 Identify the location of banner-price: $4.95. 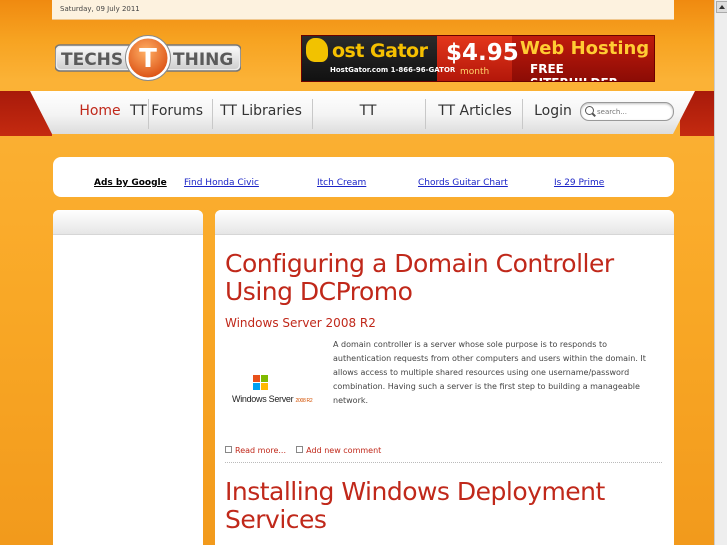
(482, 53).